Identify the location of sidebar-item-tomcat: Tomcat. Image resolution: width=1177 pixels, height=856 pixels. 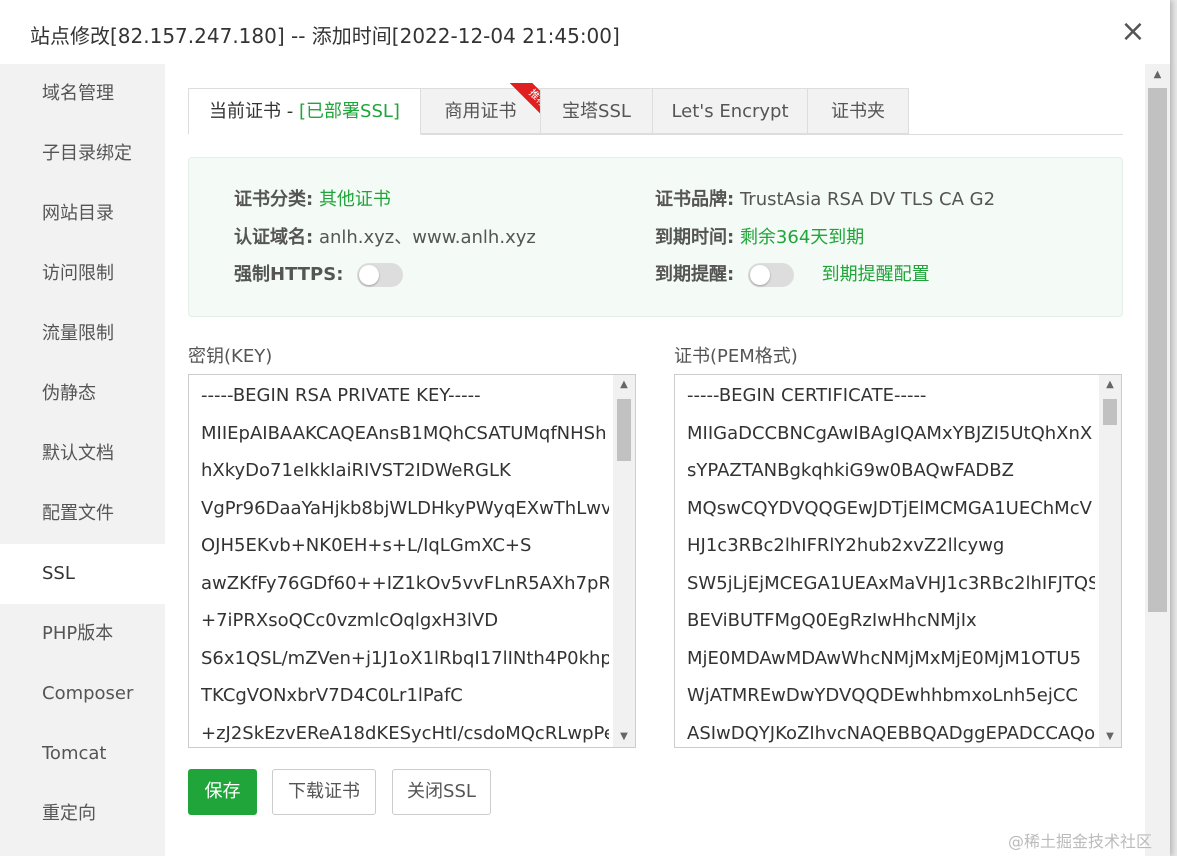
(82, 754).